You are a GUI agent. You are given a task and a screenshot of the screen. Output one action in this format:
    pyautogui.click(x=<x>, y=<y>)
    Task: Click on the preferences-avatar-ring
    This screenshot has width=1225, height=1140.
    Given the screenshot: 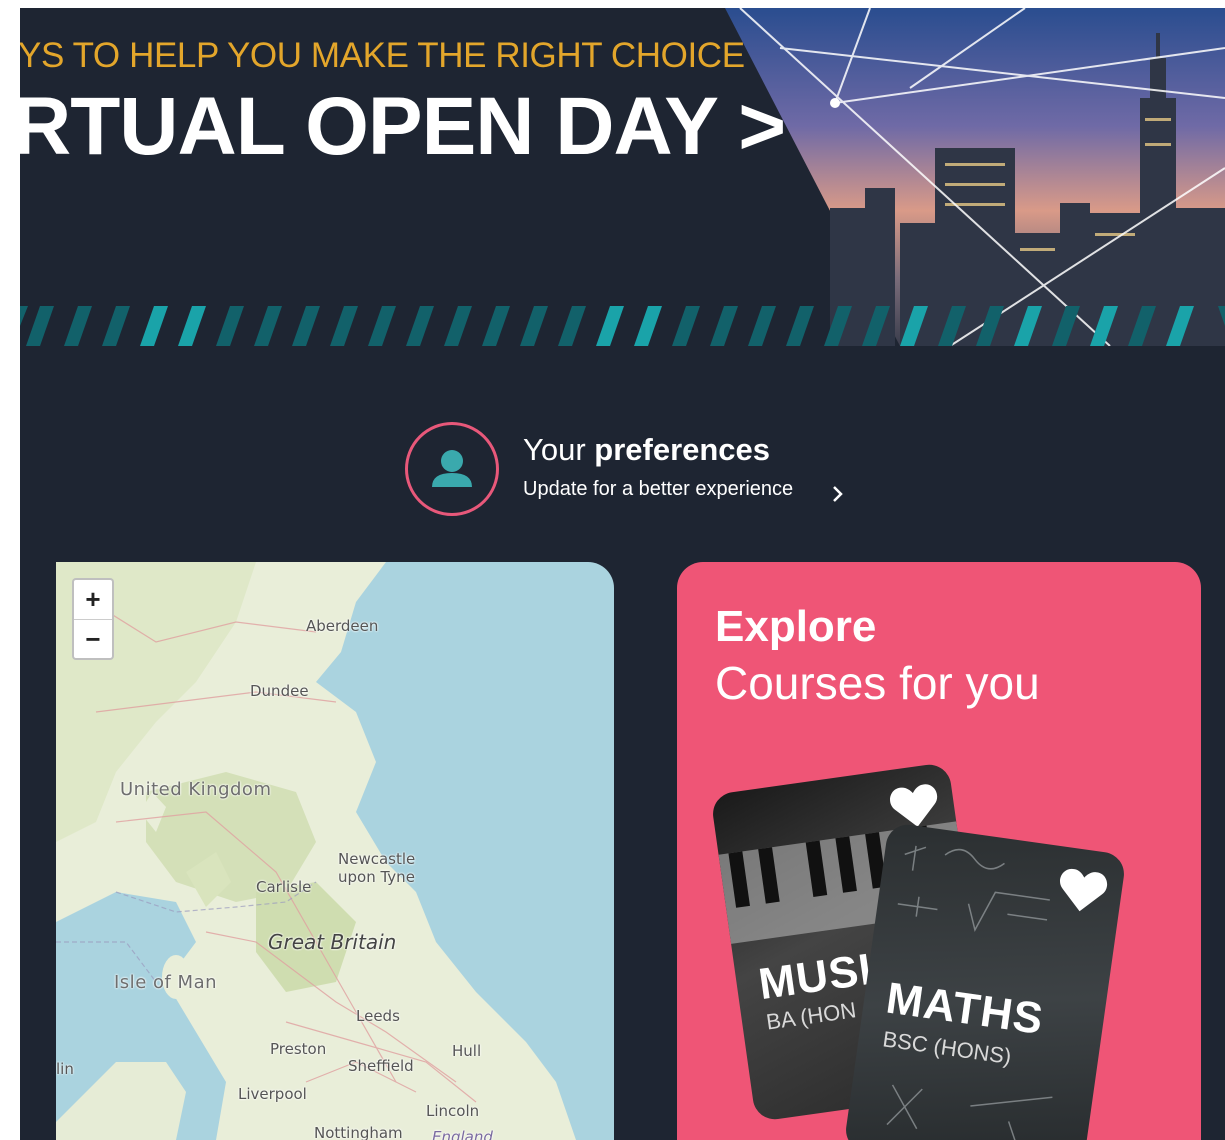 What is the action you would take?
    pyautogui.click(x=452, y=469)
    